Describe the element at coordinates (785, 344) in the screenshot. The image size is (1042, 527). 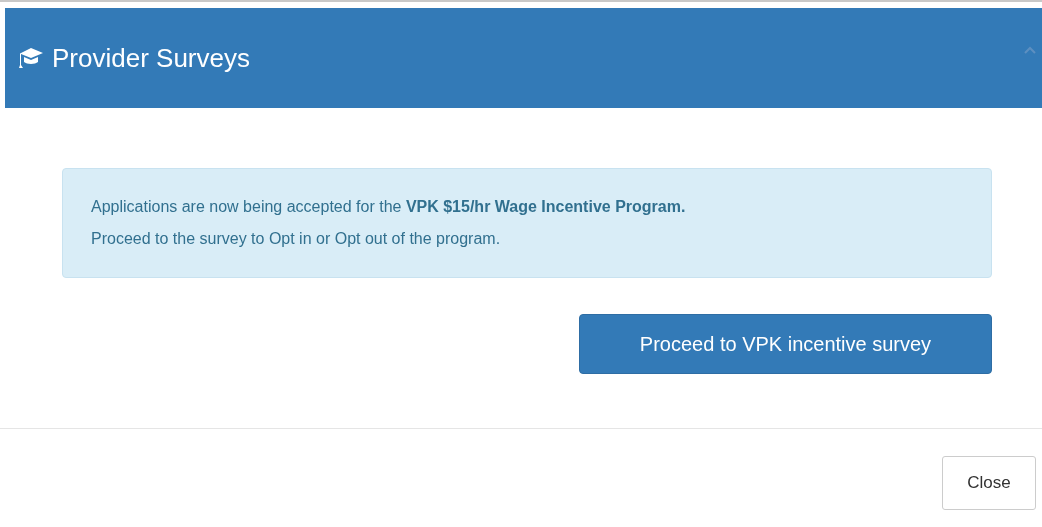
I see `proceed-survey-button: Proceed to VPK incentive survey` at that location.